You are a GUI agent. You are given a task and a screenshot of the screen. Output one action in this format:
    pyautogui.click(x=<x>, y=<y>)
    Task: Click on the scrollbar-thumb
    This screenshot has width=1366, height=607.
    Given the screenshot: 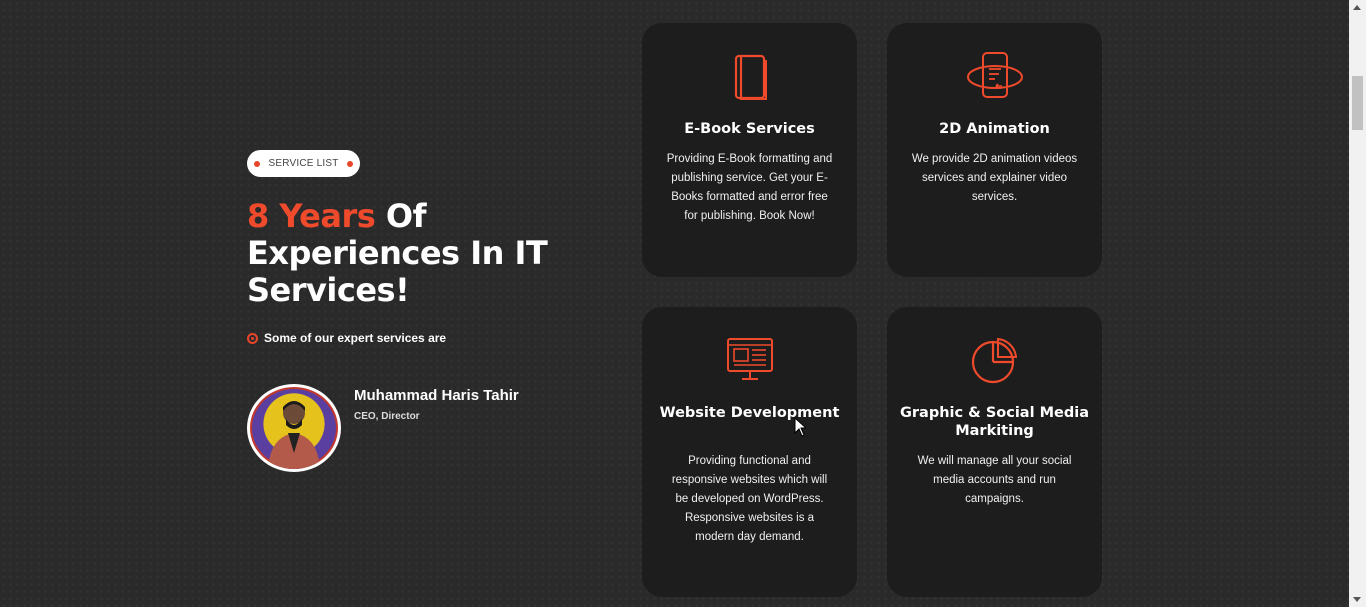 What is the action you would take?
    pyautogui.click(x=1357, y=103)
    